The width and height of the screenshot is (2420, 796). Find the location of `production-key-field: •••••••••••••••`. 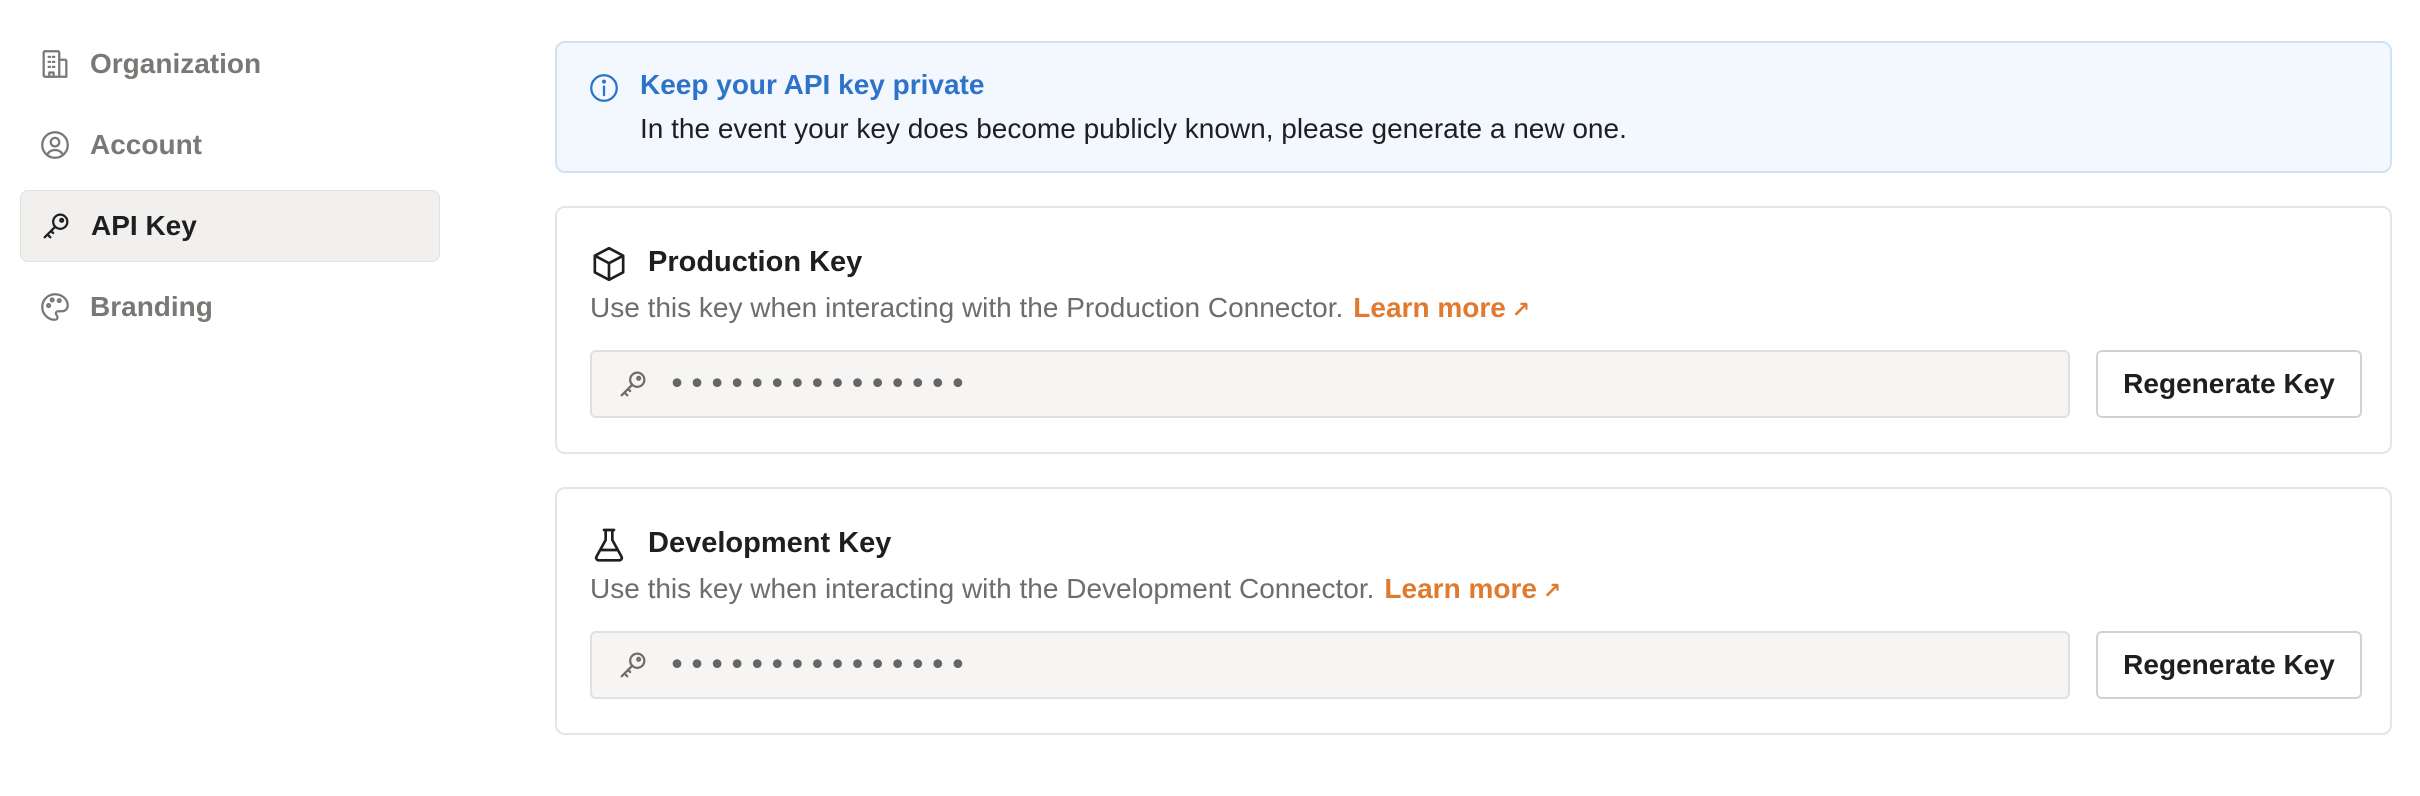

production-key-field: ••••••••••••••• is located at coordinates (1330, 384).